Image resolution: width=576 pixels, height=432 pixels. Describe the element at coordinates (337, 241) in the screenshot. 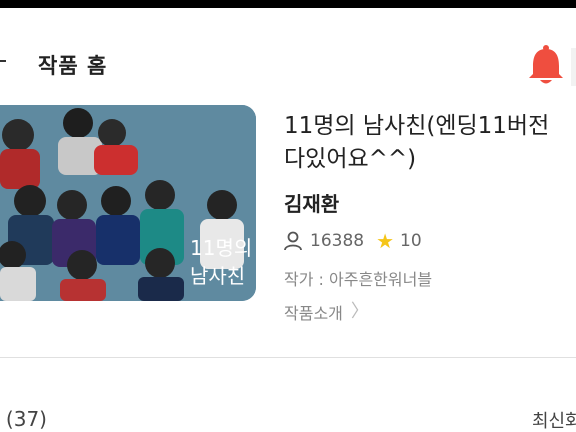

I see `view-count: 16388` at that location.